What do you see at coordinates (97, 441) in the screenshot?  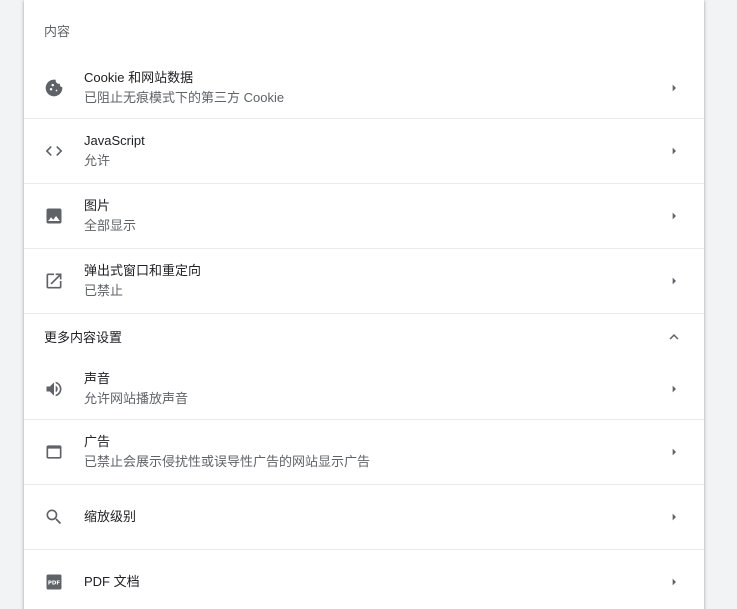 I see `row-label: 广告` at bounding box center [97, 441].